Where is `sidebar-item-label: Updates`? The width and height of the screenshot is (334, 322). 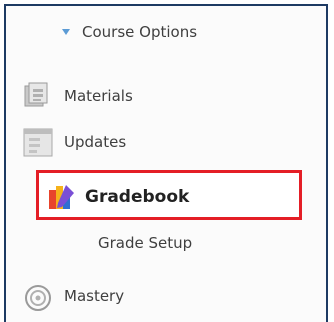 sidebar-item-label: Updates is located at coordinates (95, 142).